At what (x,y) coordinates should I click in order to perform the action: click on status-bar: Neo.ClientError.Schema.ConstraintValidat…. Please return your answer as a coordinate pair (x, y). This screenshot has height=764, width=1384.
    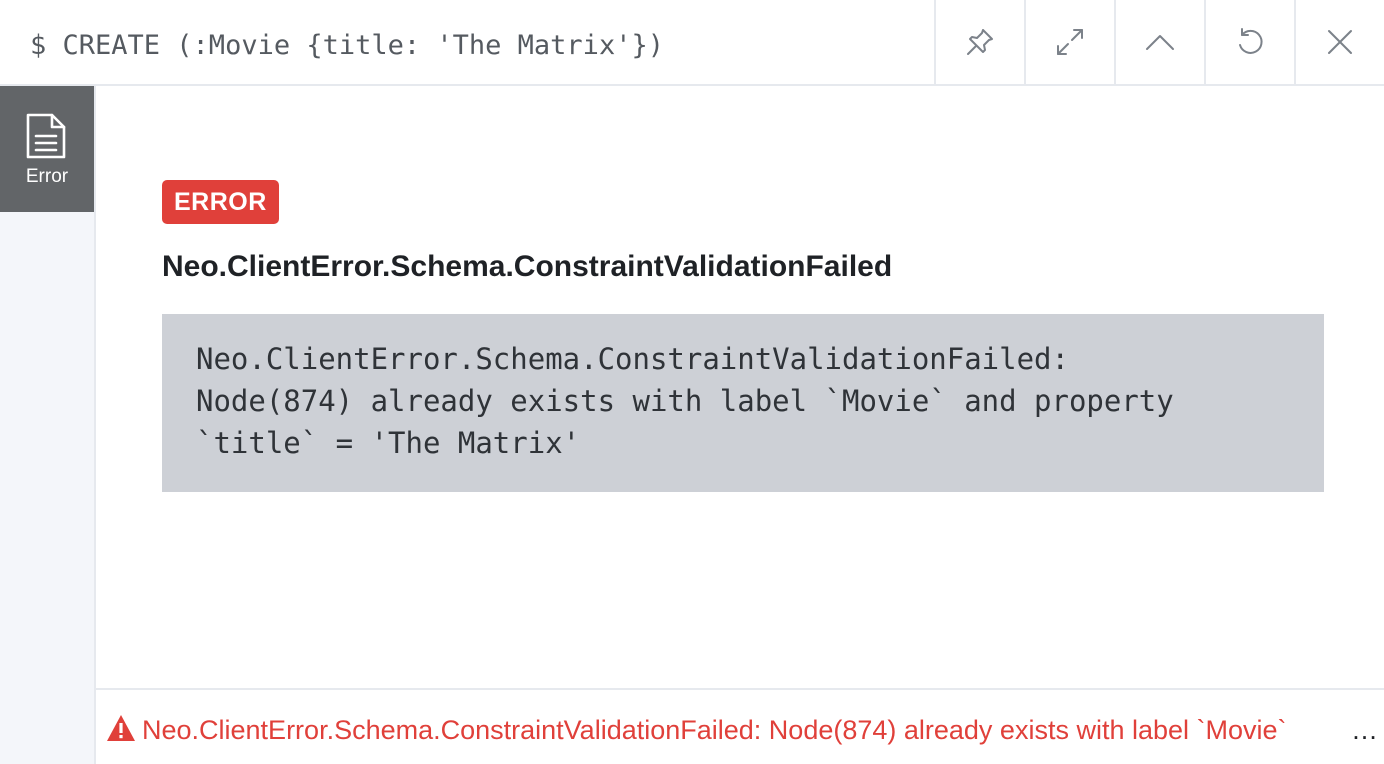
    Looking at the image, I should click on (740, 726).